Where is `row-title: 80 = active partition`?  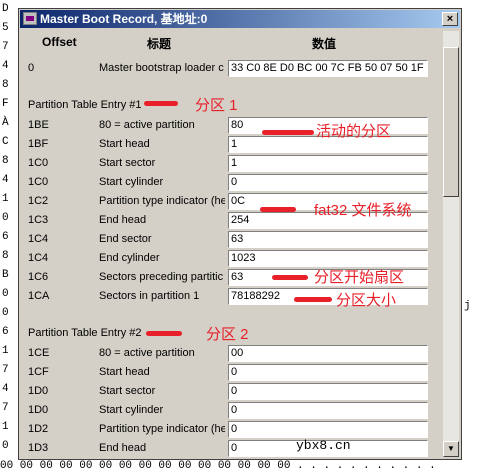
row-title: 80 = active partition is located at coordinates (147, 125).